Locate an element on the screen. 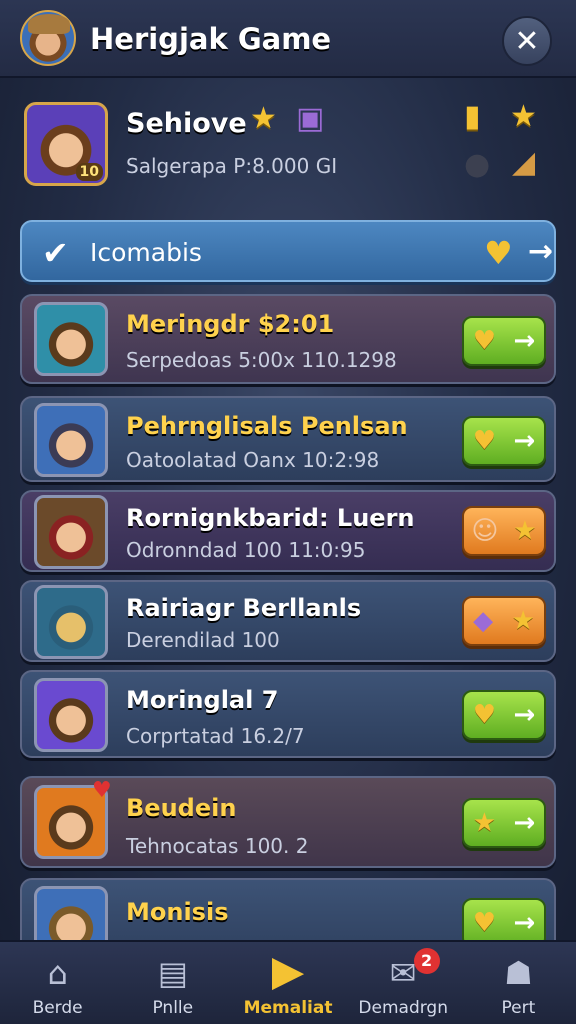  nav-item-play: ▶ Memaliat is located at coordinates (287, 983).